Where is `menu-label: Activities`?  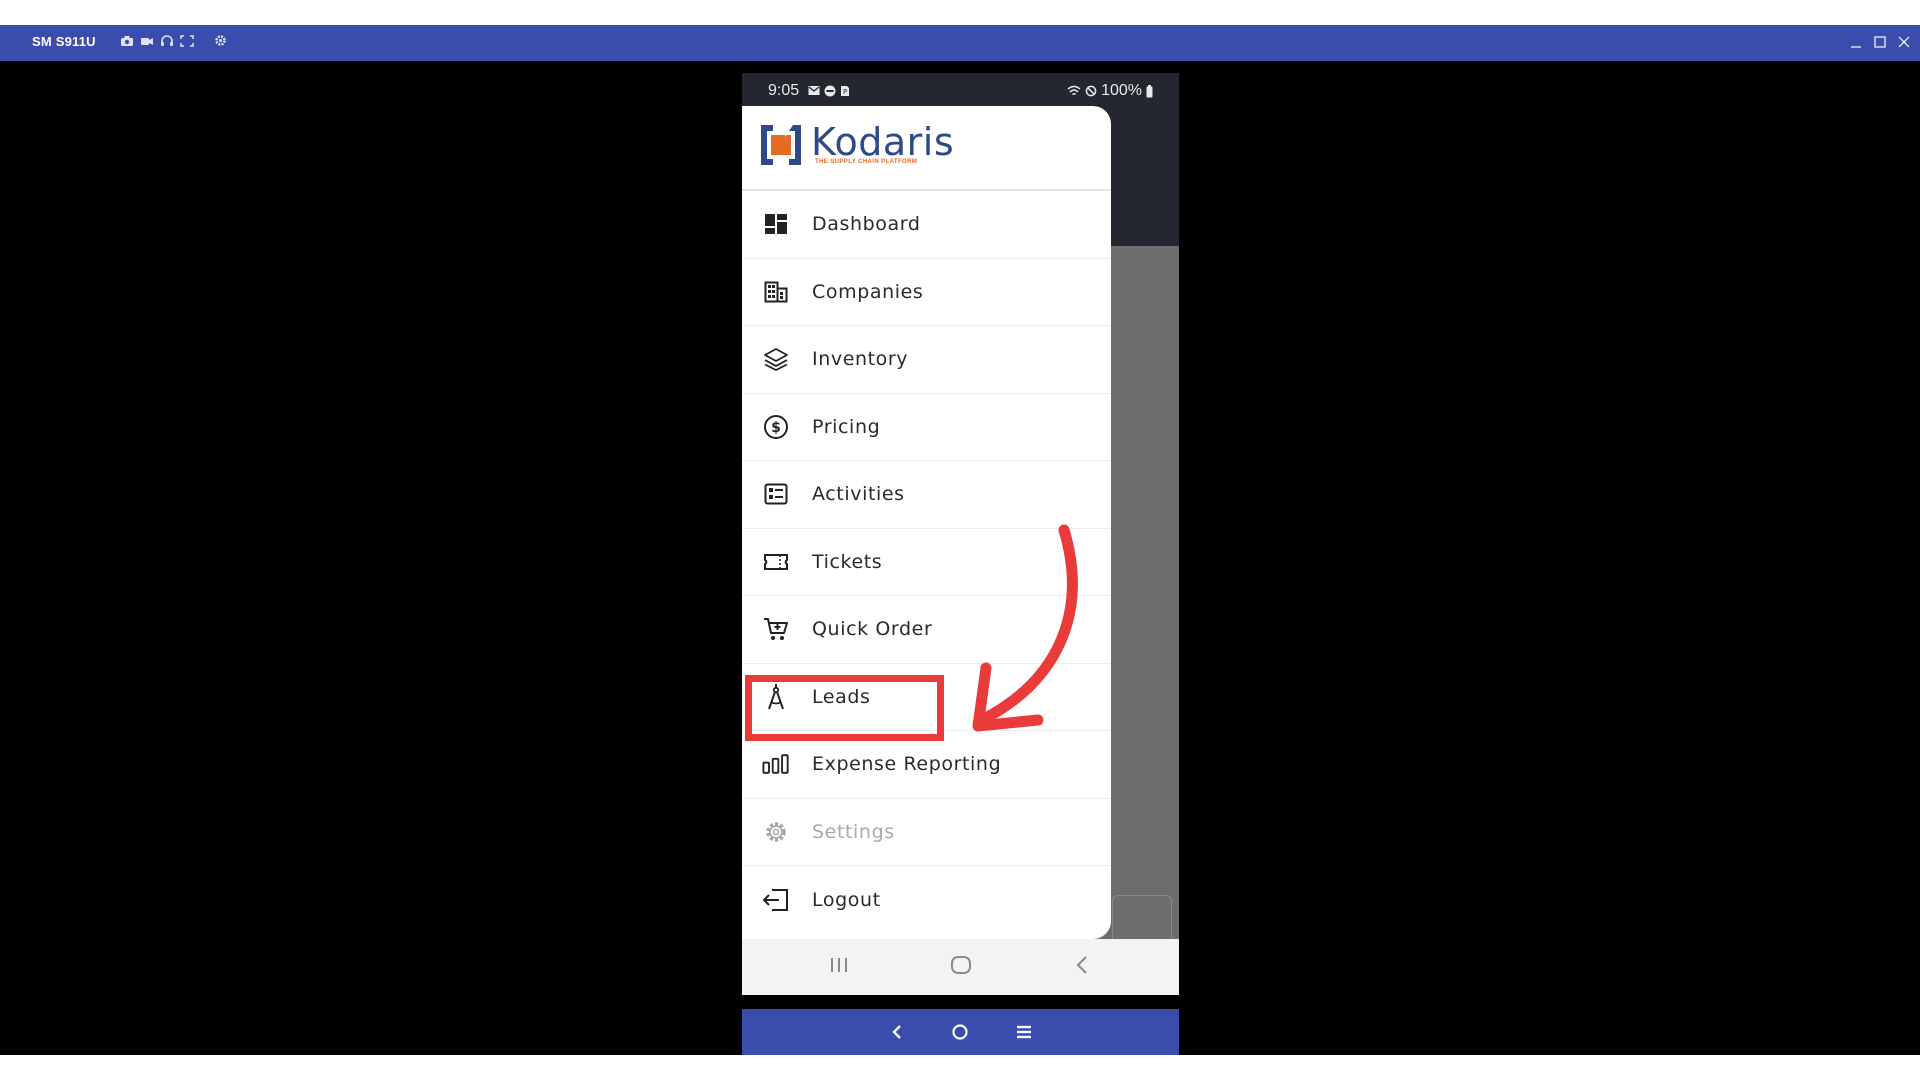 menu-label: Activities is located at coordinates (858, 494).